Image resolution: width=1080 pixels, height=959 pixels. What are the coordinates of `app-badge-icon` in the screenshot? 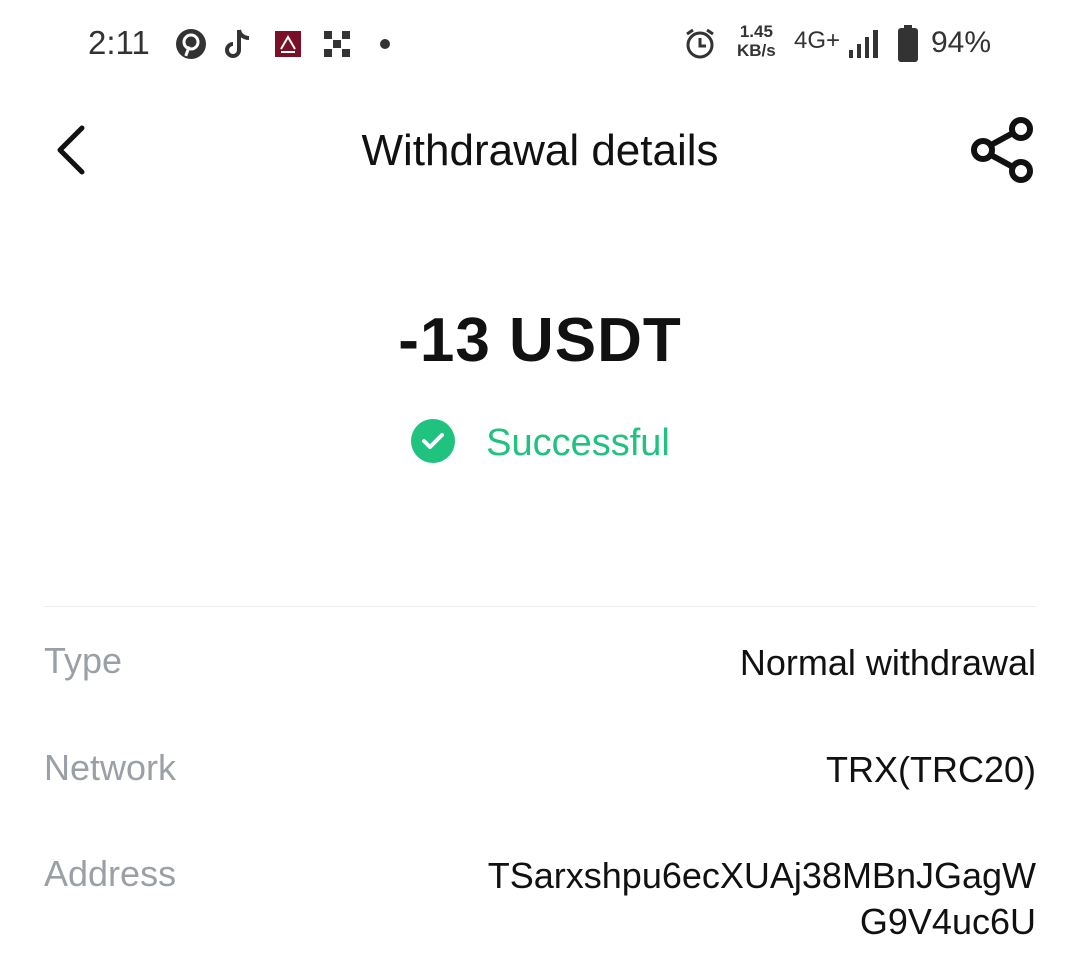 It's located at (288, 44).